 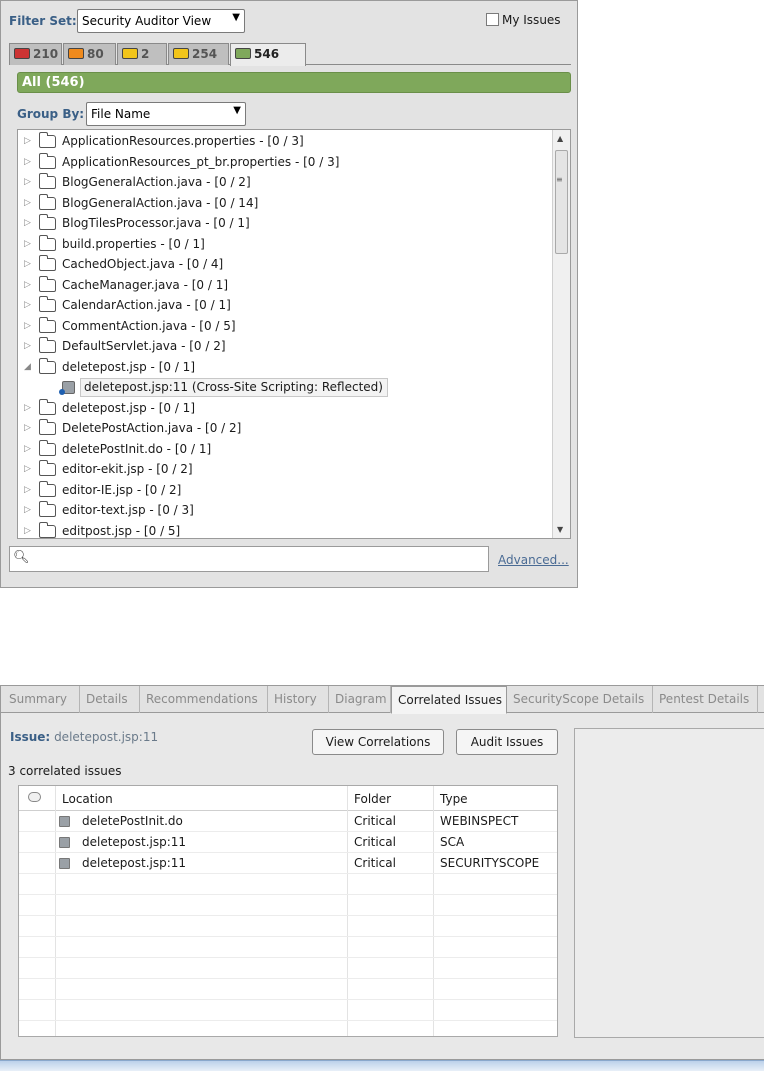 What do you see at coordinates (288, 842) in the screenshot?
I see `table-row: deletepost.jsp:11 Critical SCA` at bounding box center [288, 842].